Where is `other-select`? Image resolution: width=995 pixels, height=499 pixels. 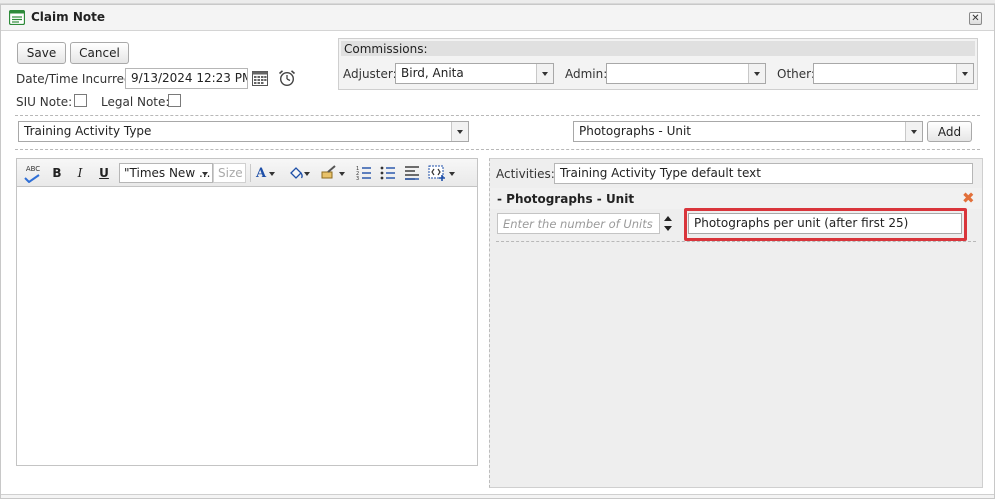 other-select is located at coordinates (893, 73).